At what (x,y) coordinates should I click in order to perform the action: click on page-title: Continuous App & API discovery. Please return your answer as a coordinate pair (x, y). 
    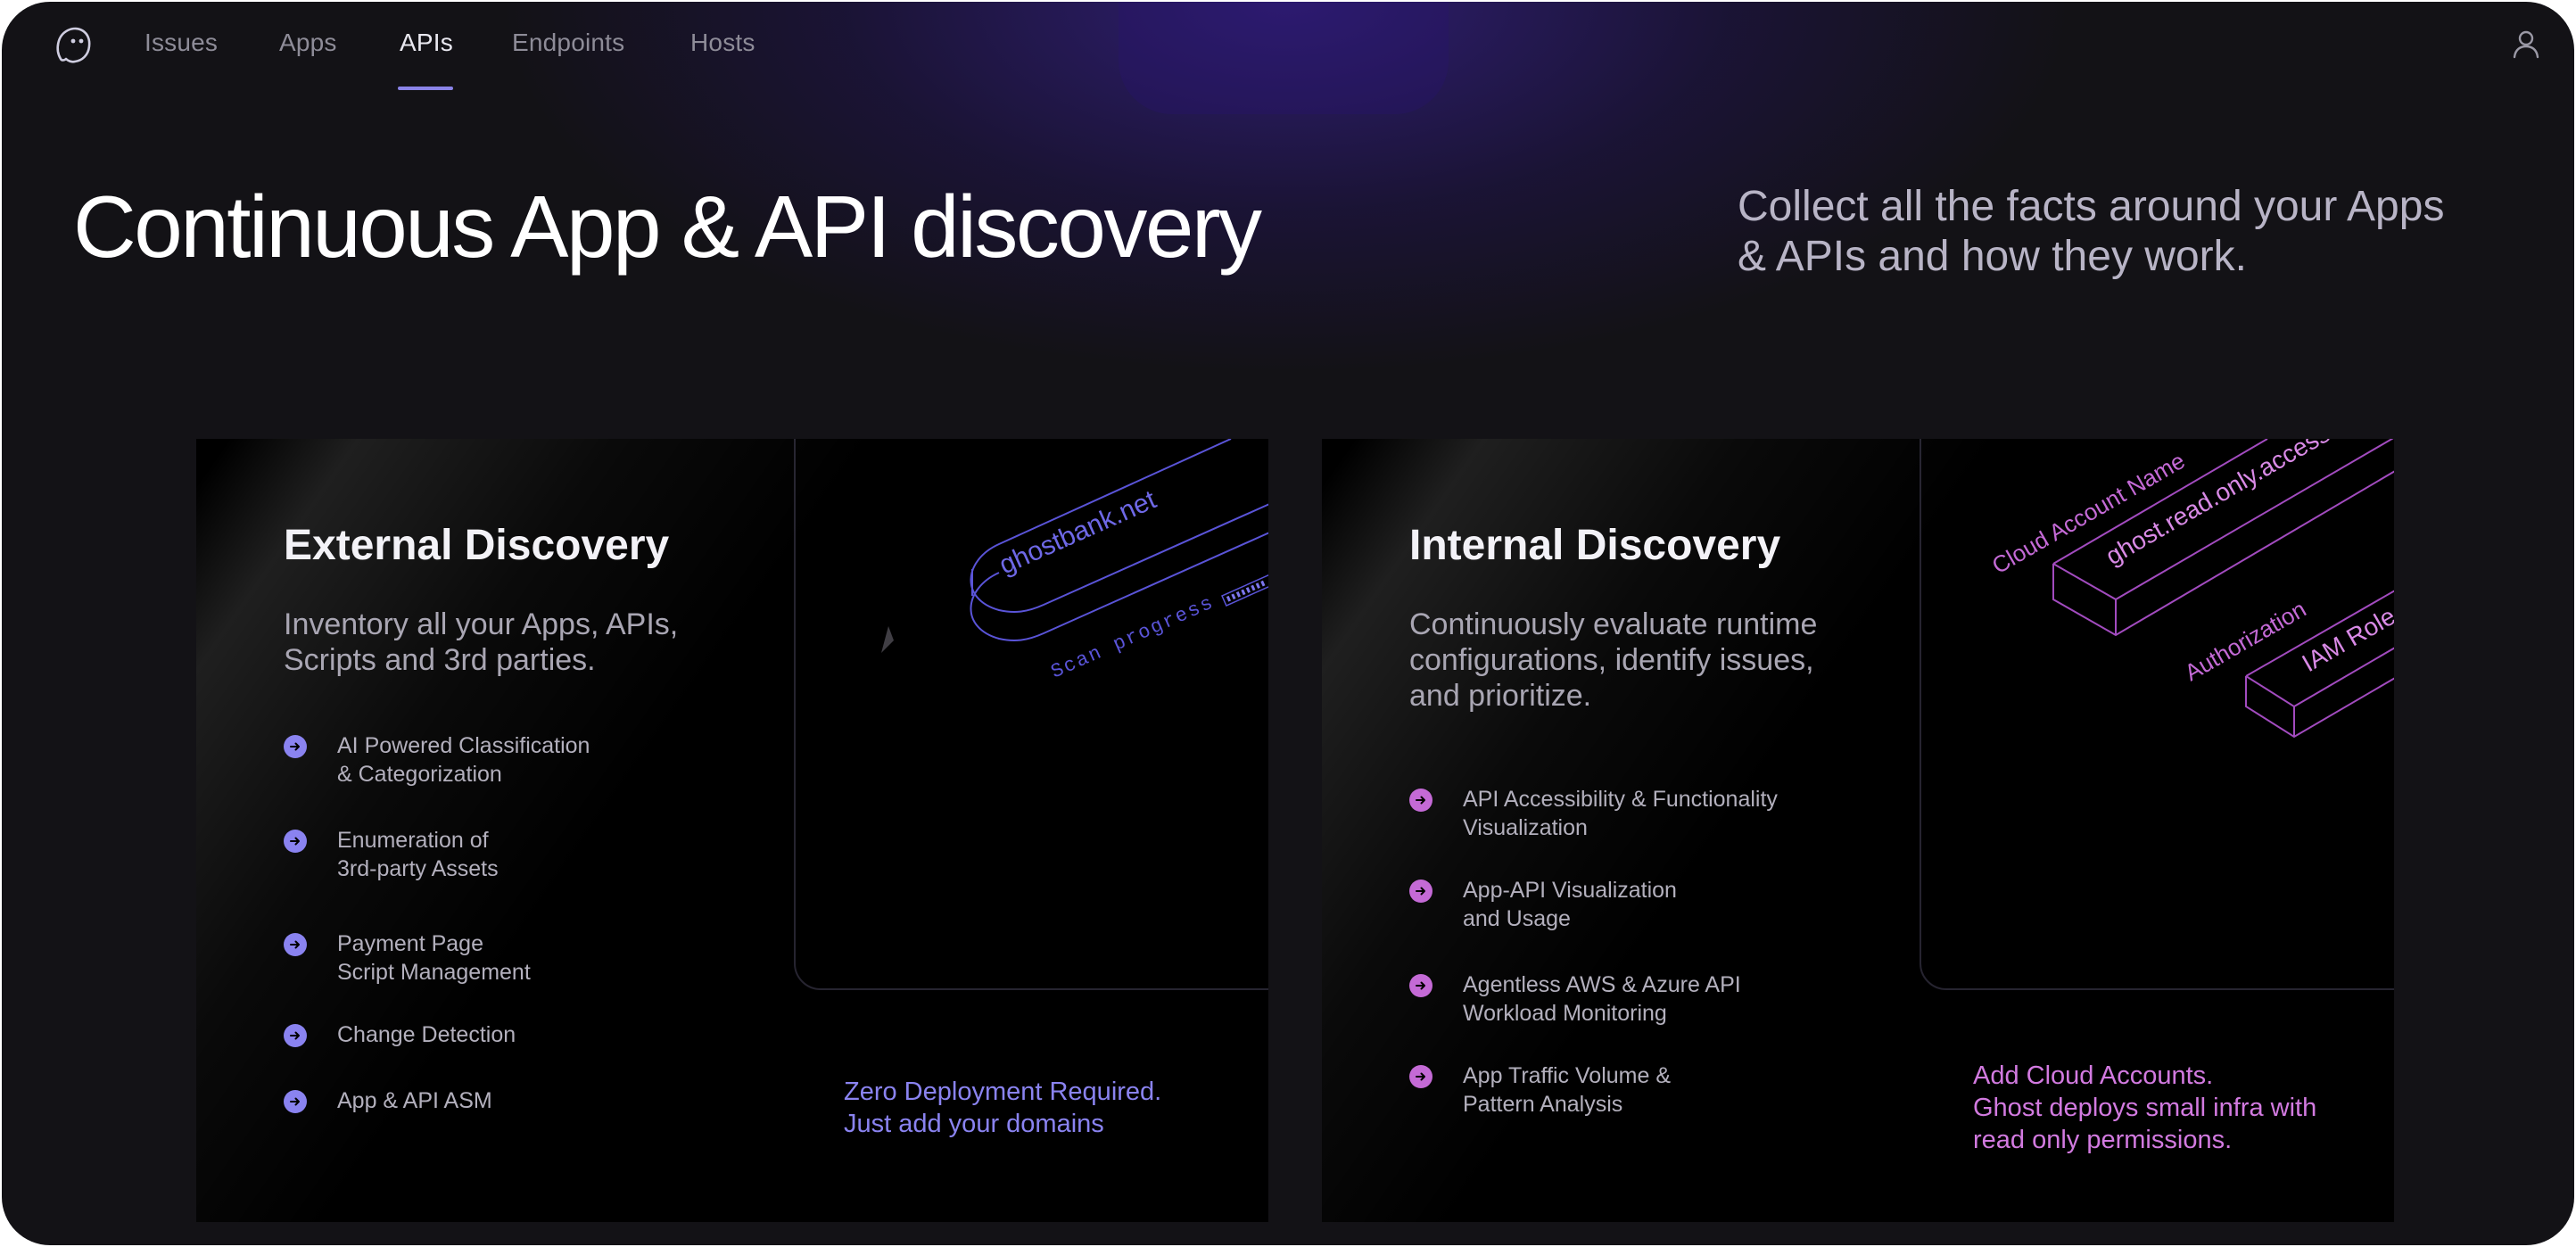
    Looking at the image, I should click on (668, 227).